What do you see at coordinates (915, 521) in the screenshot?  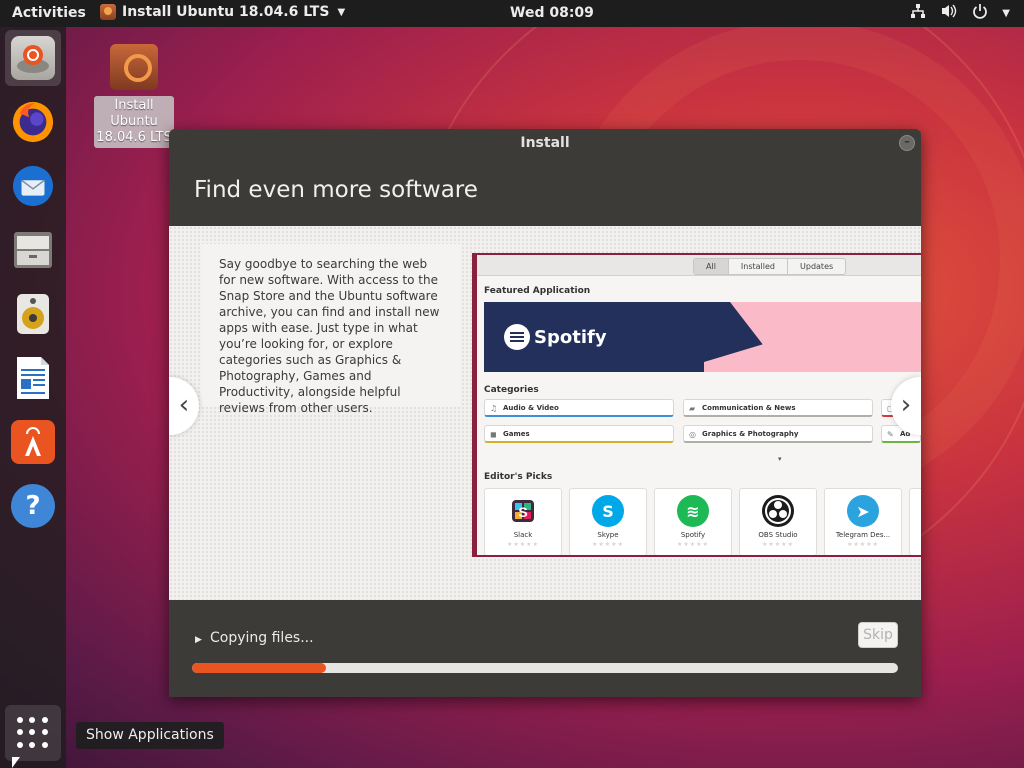 I see `pick-partial` at bounding box center [915, 521].